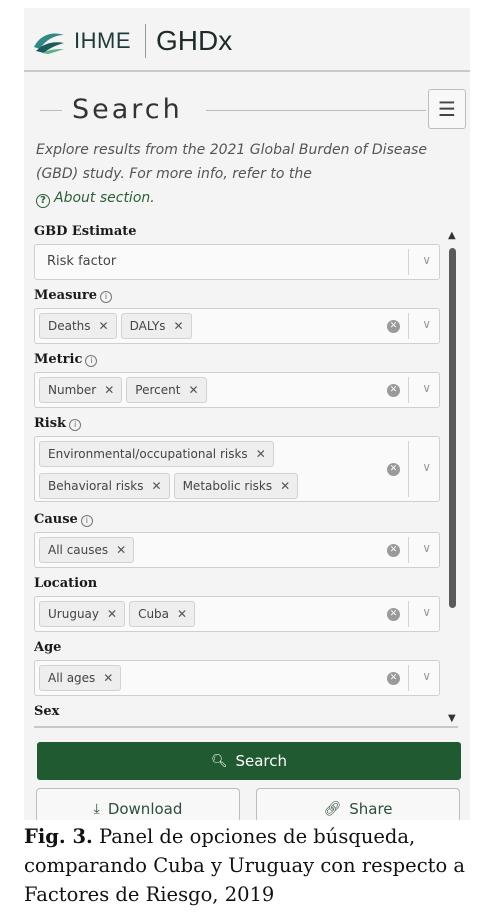 The width and height of the screenshot is (483, 913). I want to click on brand-divider, so click(145, 41).